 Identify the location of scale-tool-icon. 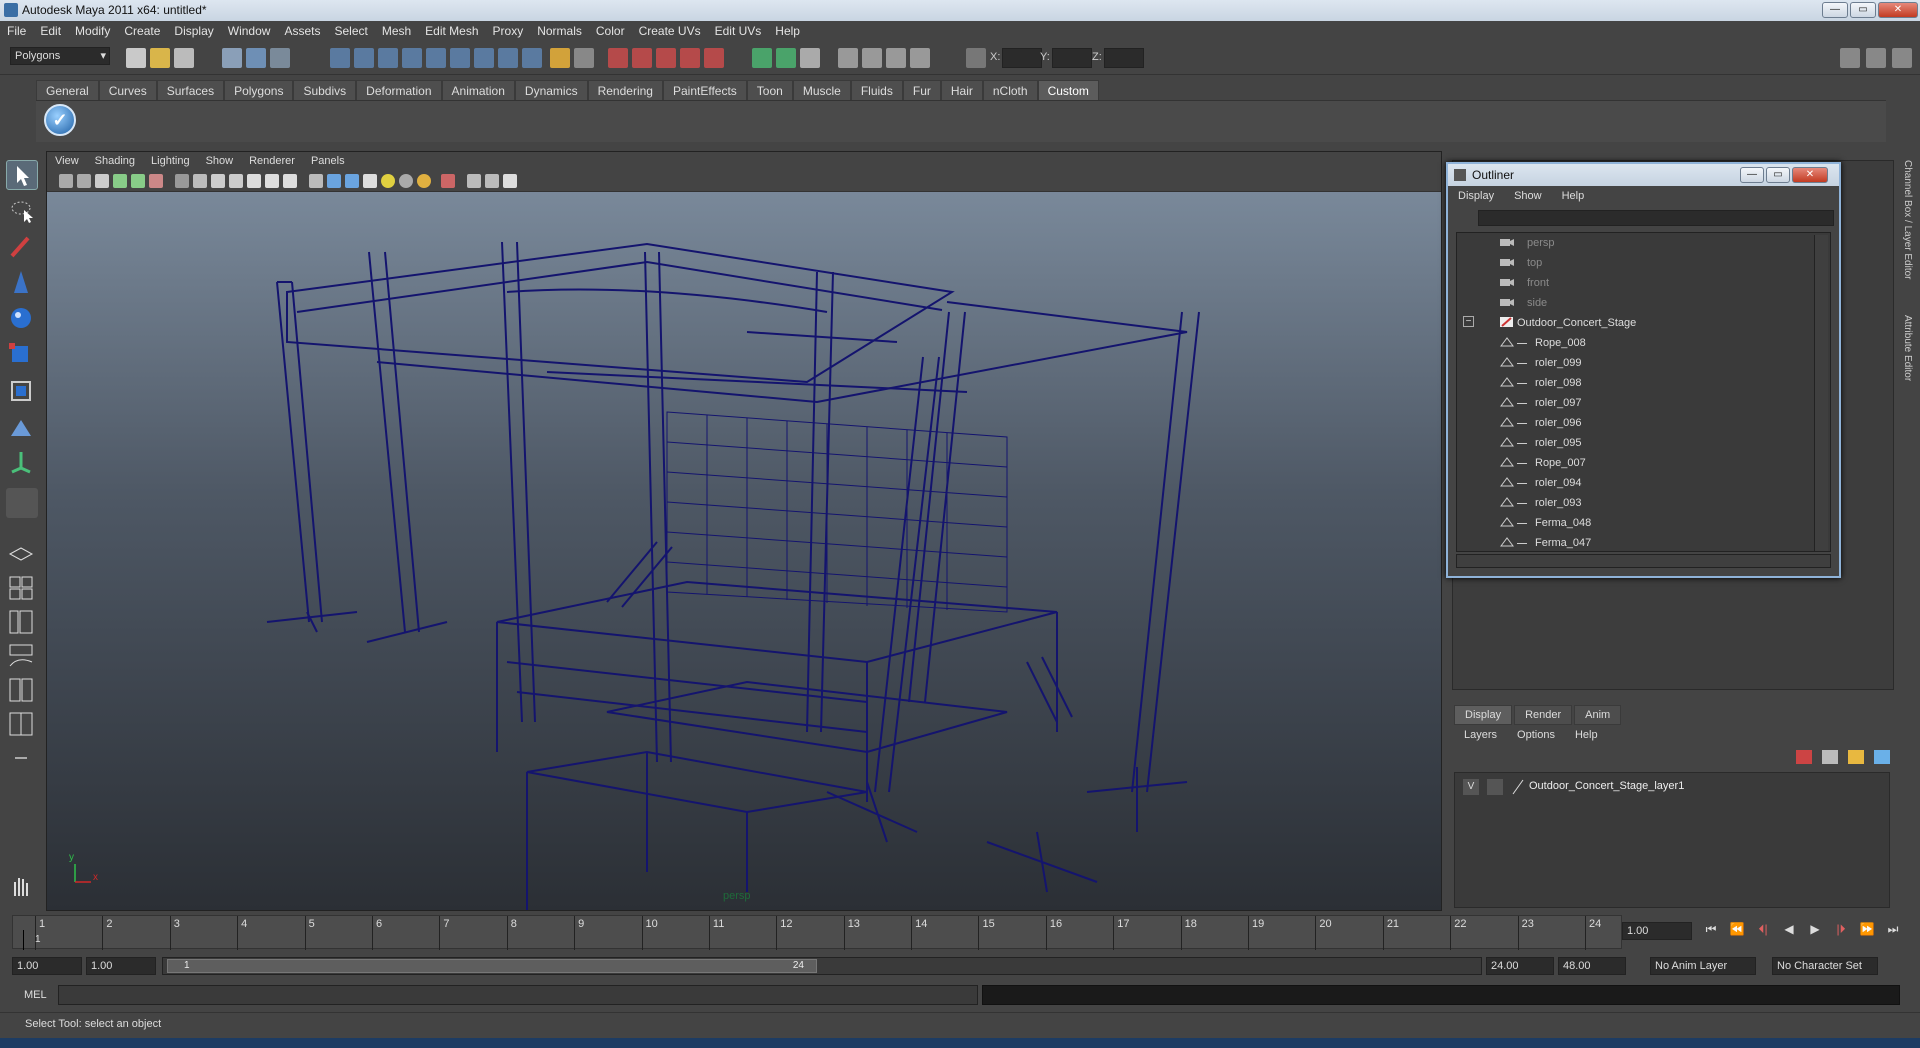
(22, 355).